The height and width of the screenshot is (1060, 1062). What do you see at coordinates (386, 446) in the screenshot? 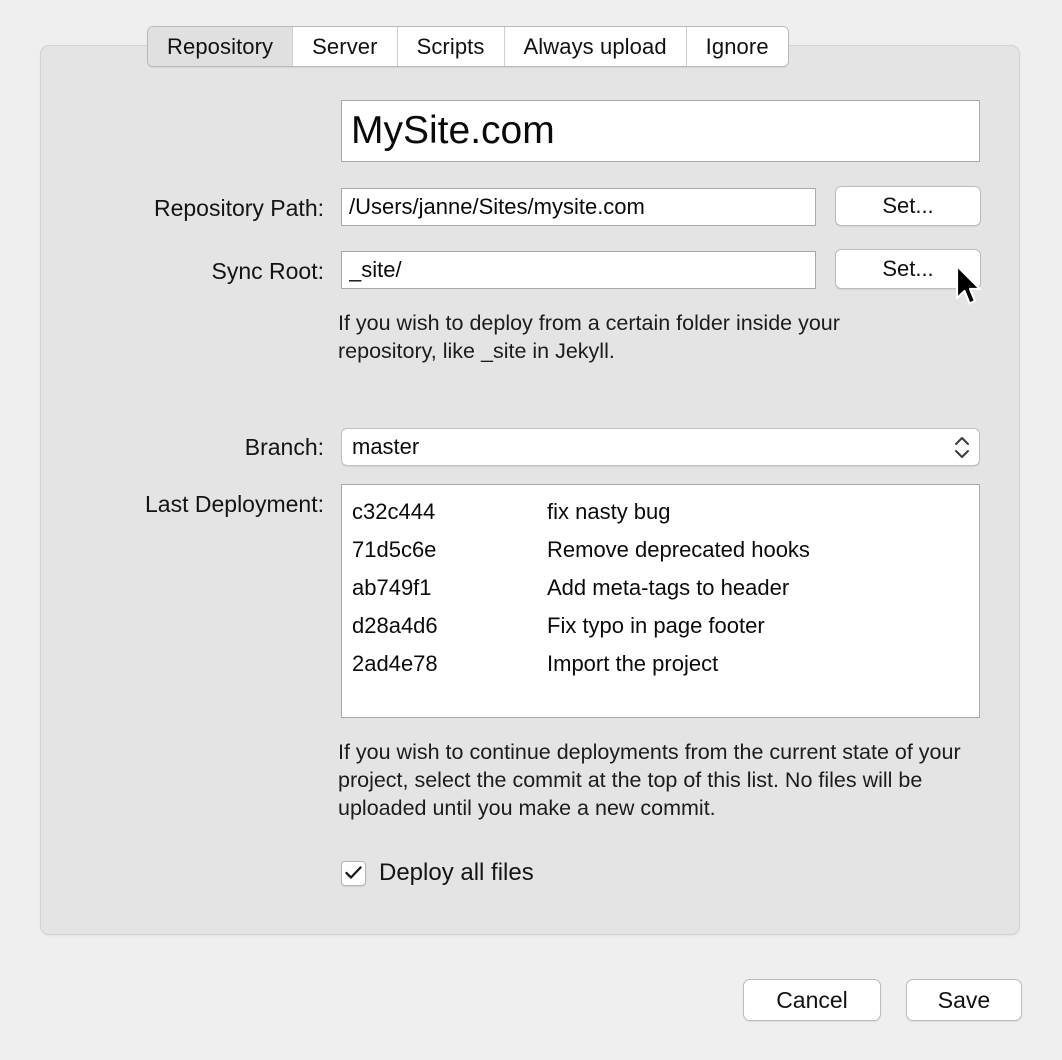
I see `branch-selected-value: master` at bounding box center [386, 446].